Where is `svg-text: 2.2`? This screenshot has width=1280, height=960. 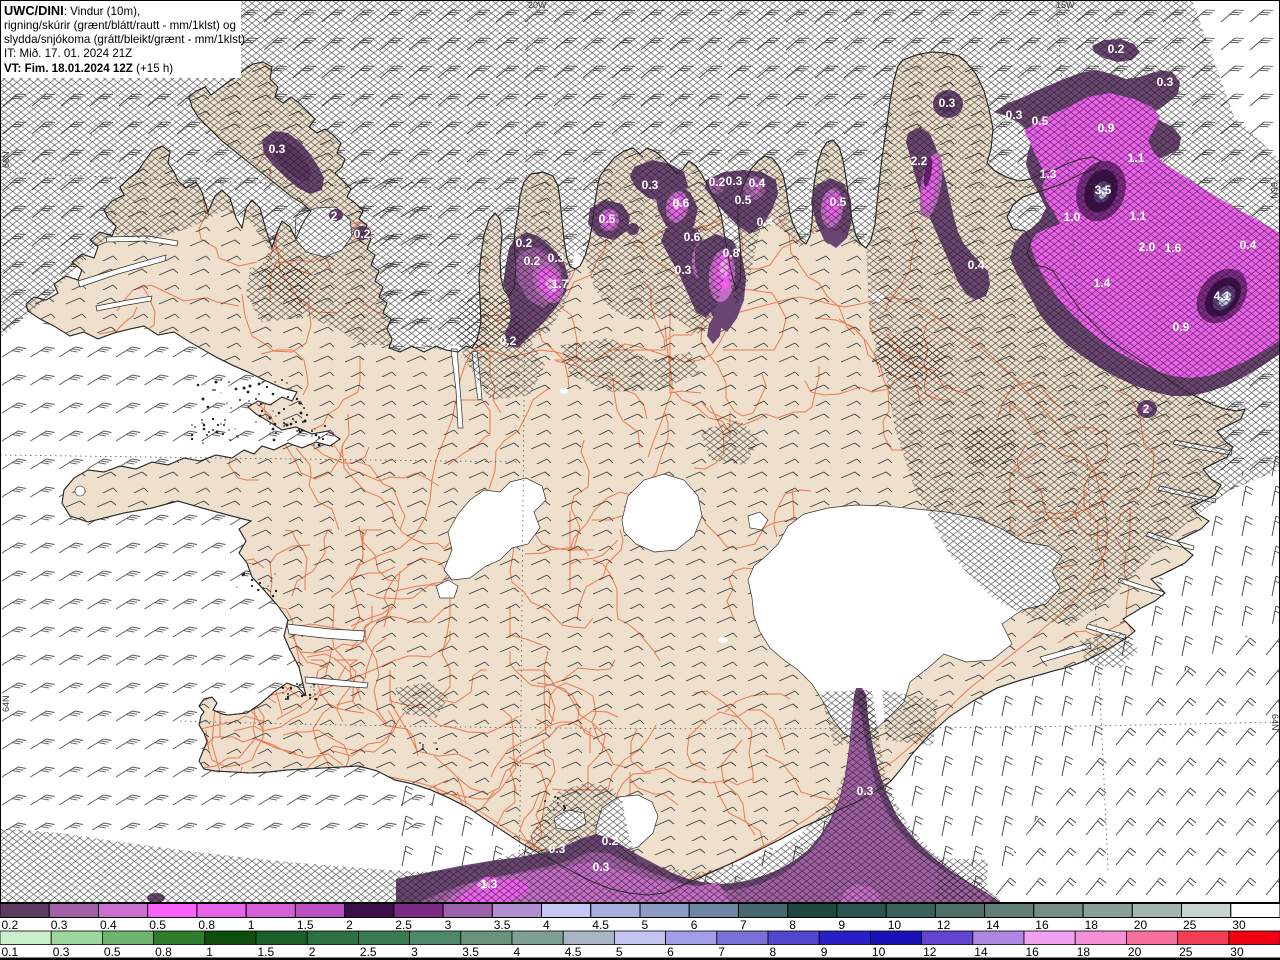 svg-text: 2.2 is located at coordinates (919, 161).